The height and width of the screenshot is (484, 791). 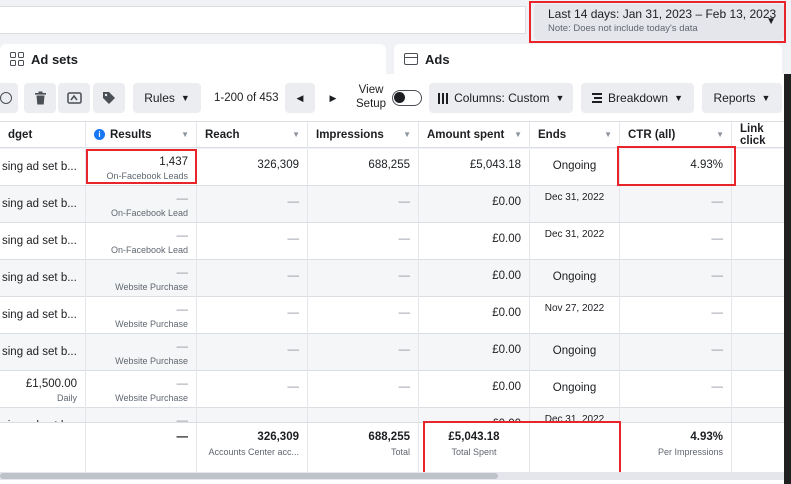 I want to click on tab-ads: Ads, so click(x=588, y=59).